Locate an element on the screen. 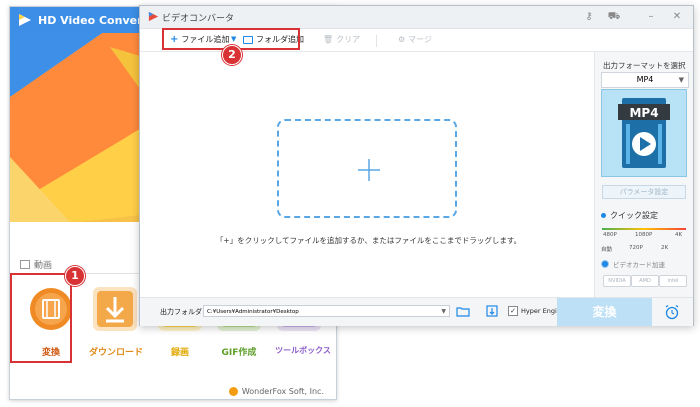  mp4-file-icon: MP4 is located at coordinates (644, 133).